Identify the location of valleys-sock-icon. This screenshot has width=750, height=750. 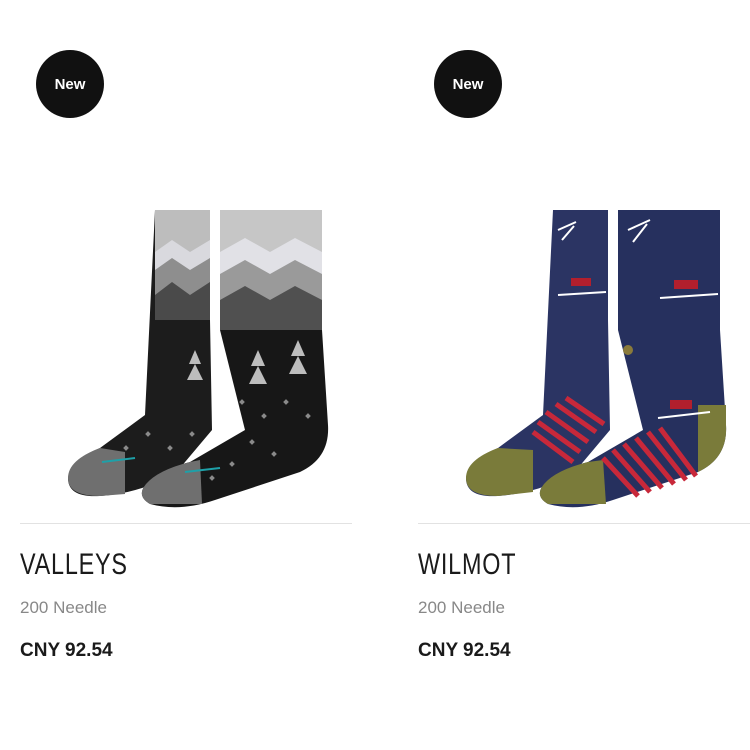
(198, 359).